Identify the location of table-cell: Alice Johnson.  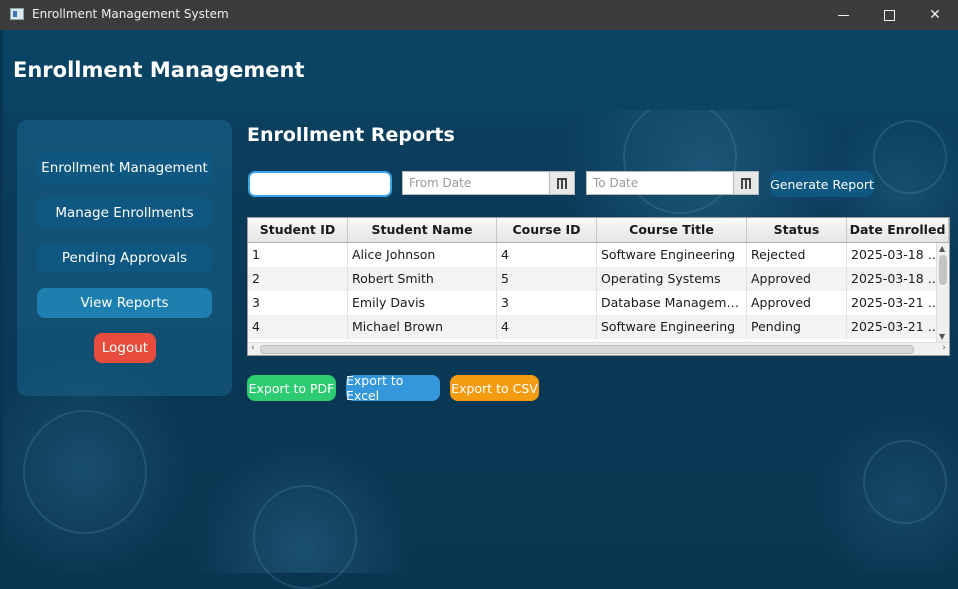
(422, 255).